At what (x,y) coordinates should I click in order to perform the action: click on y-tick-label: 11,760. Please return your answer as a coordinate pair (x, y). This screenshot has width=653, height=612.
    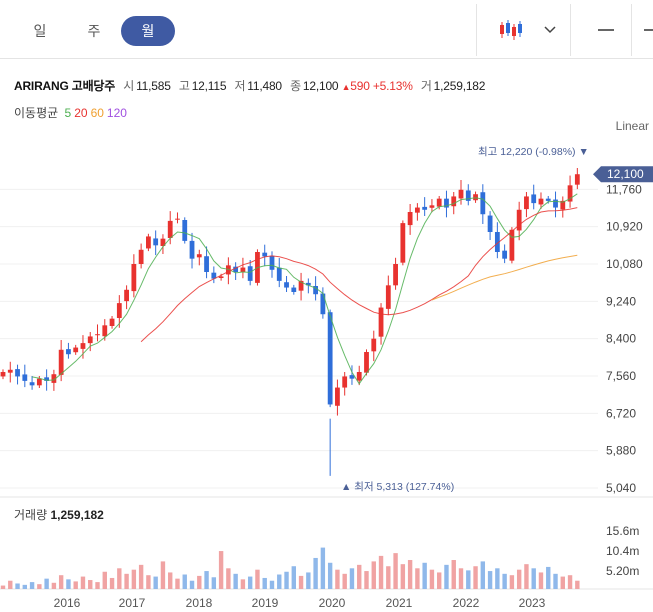
    Looking at the image, I should click on (624, 189).